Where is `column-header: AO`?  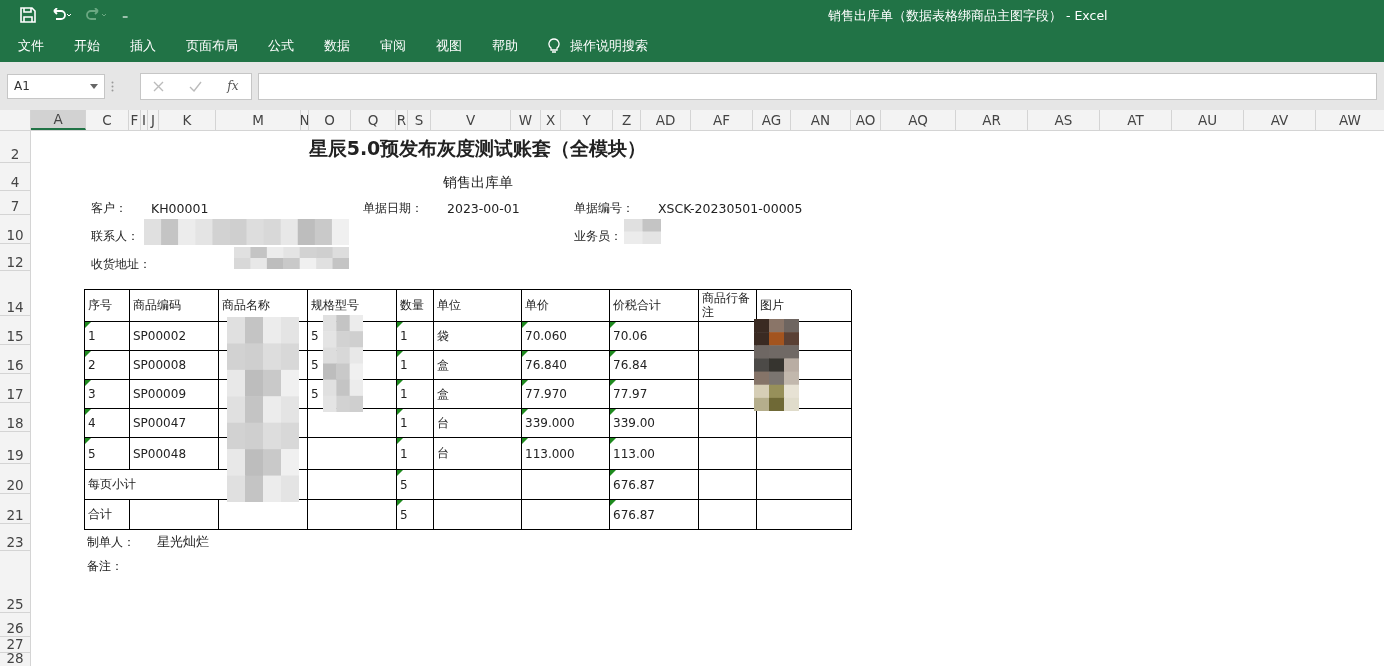 column-header: AO is located at coordinates (866, 120).